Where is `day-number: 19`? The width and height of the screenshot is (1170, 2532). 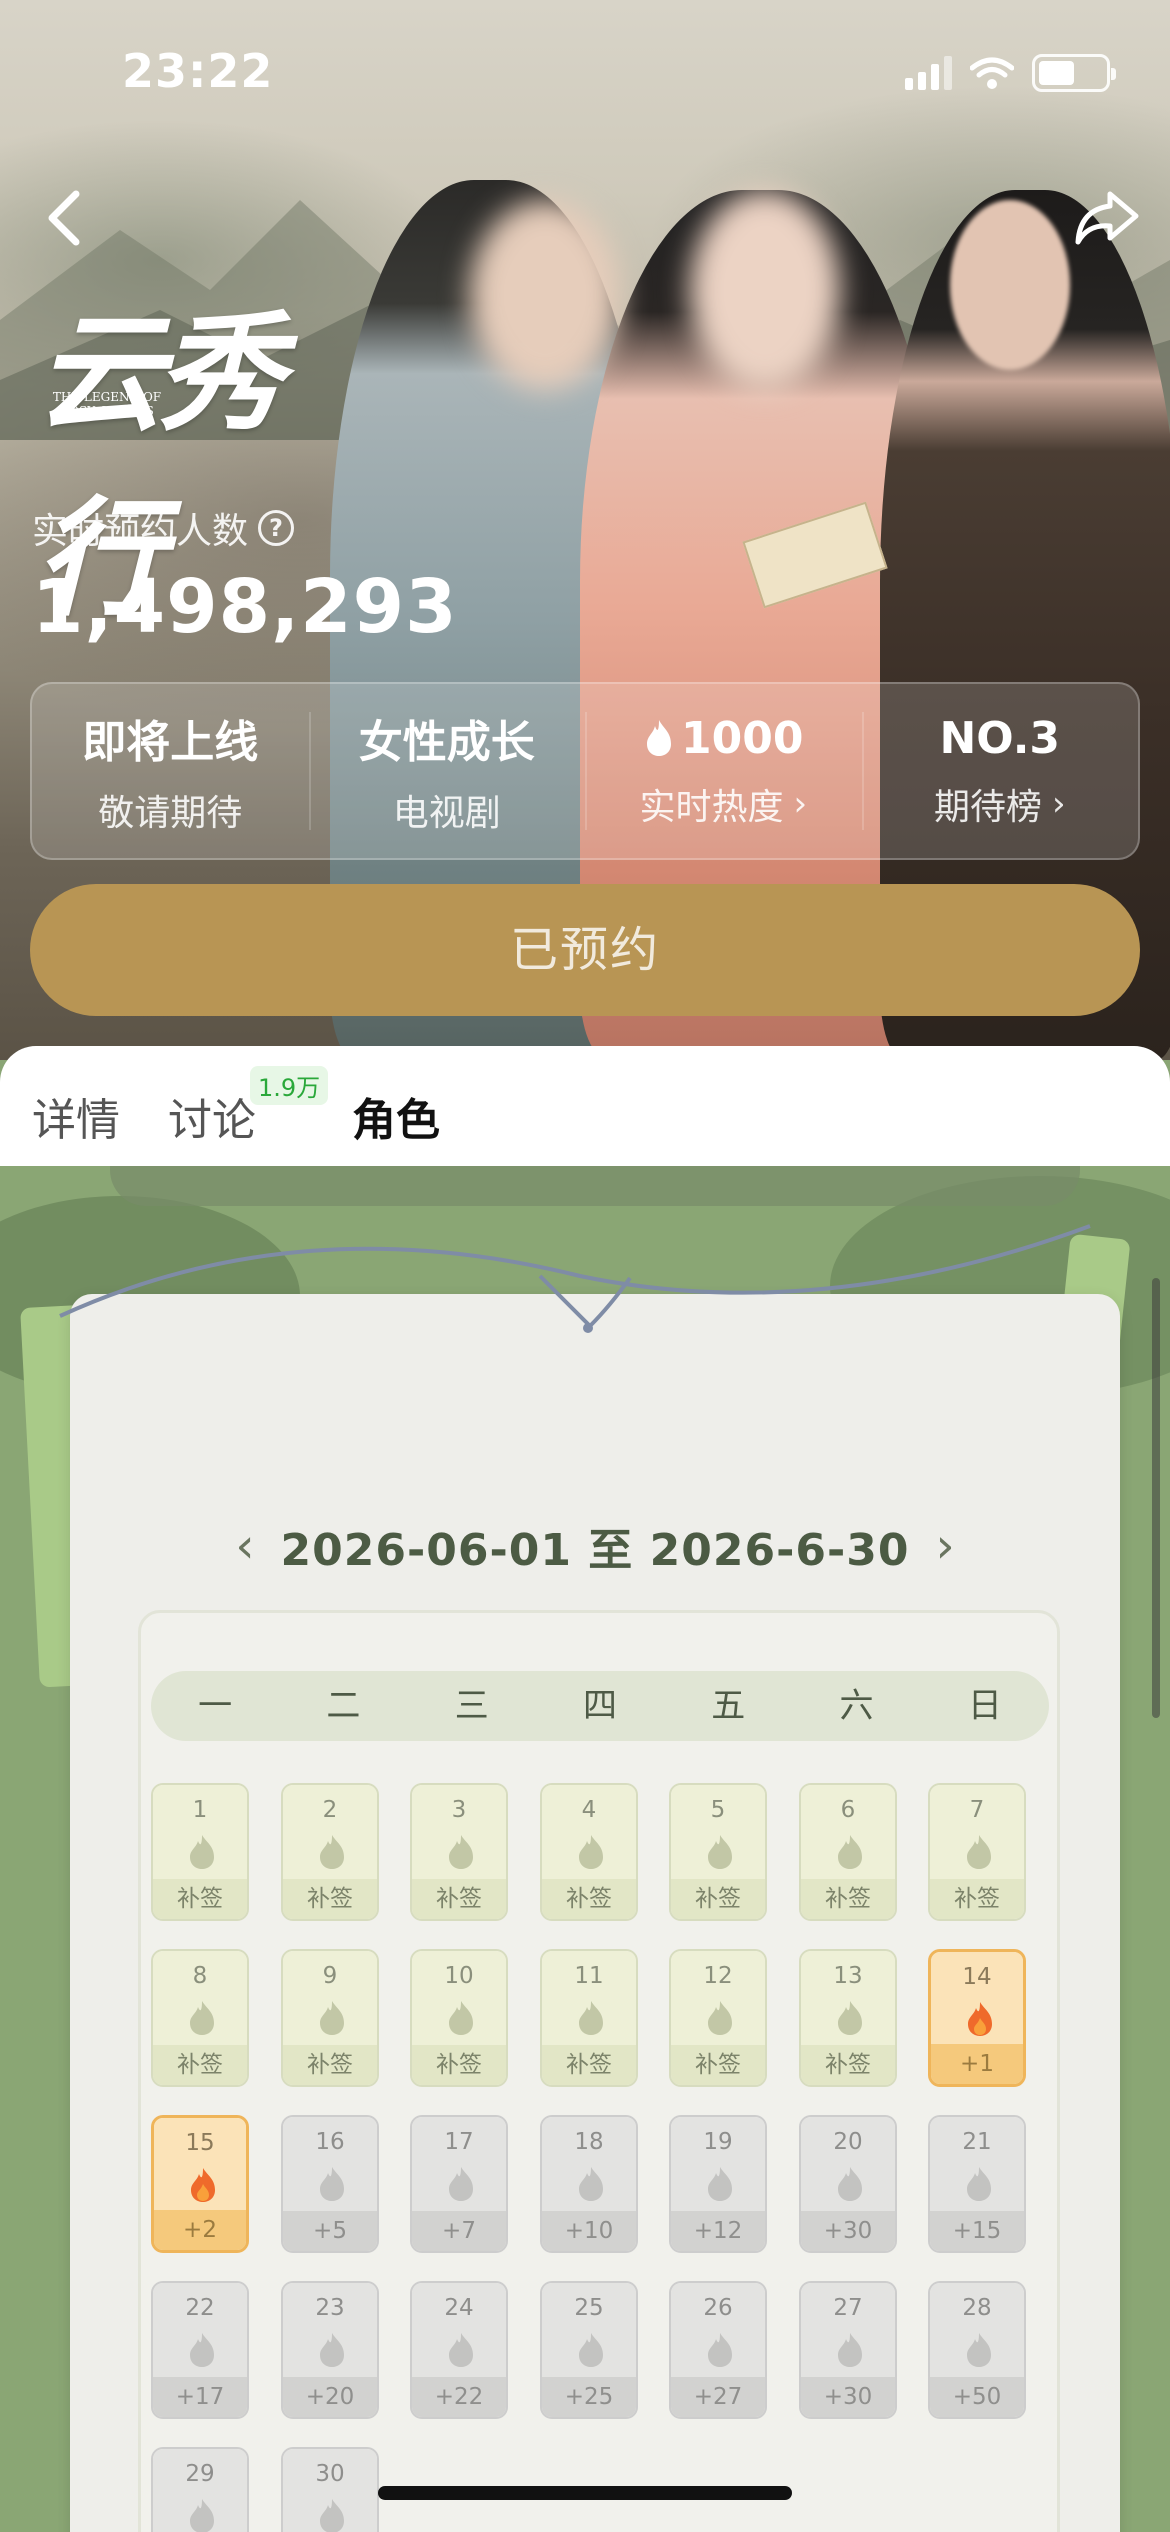
day-number: 19 is located at coordinates (718, 2142).